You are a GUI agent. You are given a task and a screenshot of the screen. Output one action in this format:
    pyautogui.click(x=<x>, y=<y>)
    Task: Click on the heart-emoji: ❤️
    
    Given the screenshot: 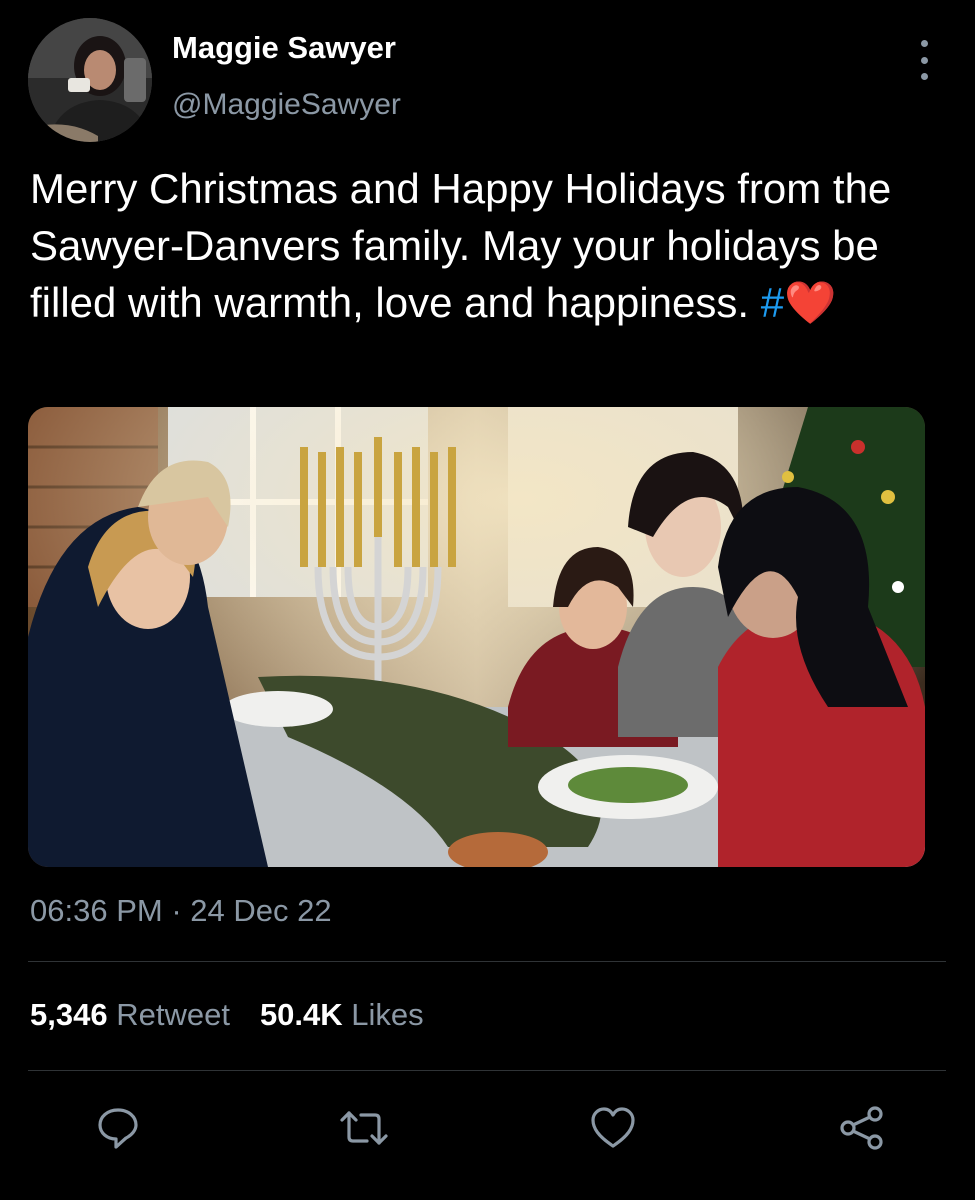 What is the action you would take?
    pyautogui.click(x=810, y=302)
    